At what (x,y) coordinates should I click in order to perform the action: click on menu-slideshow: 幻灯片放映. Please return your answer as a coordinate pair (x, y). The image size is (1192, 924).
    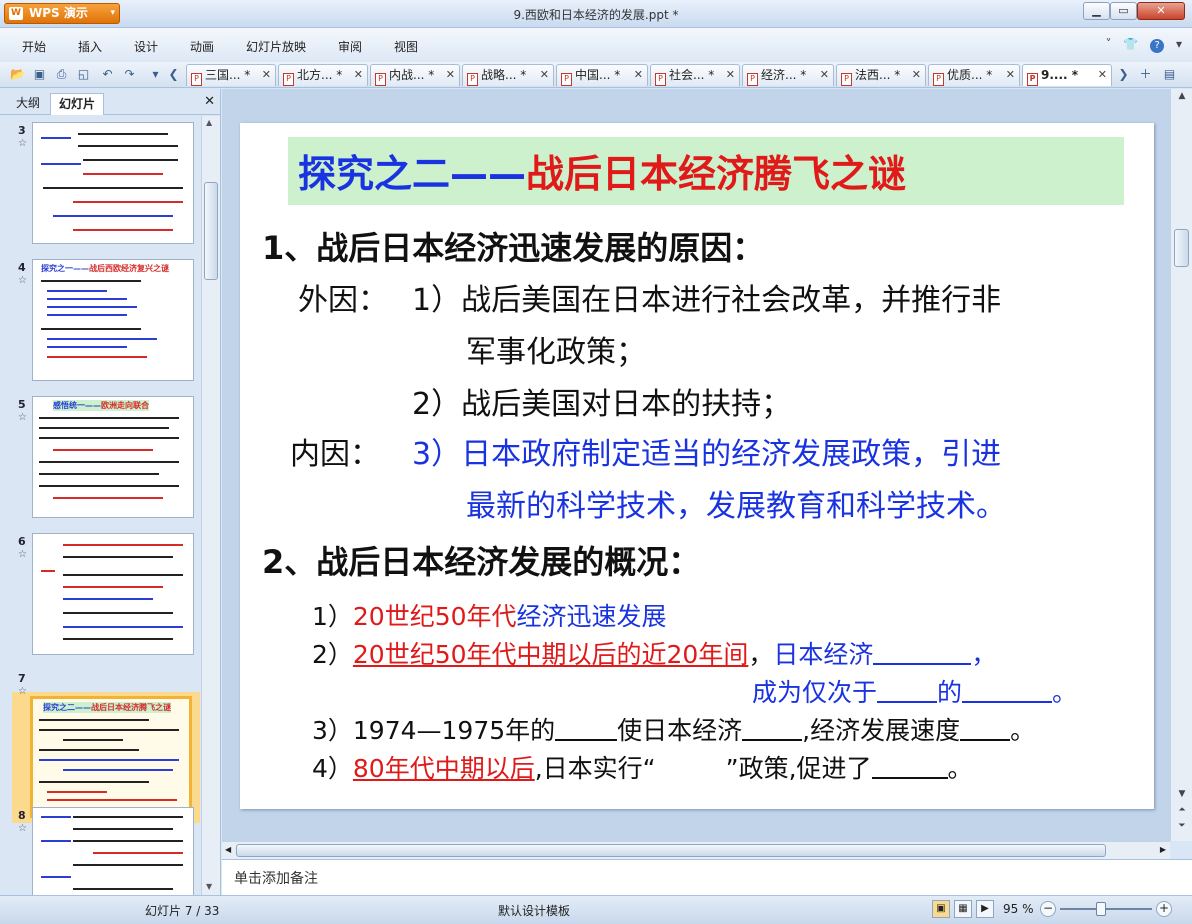
    Looking at the image, I should click on (276, 46).